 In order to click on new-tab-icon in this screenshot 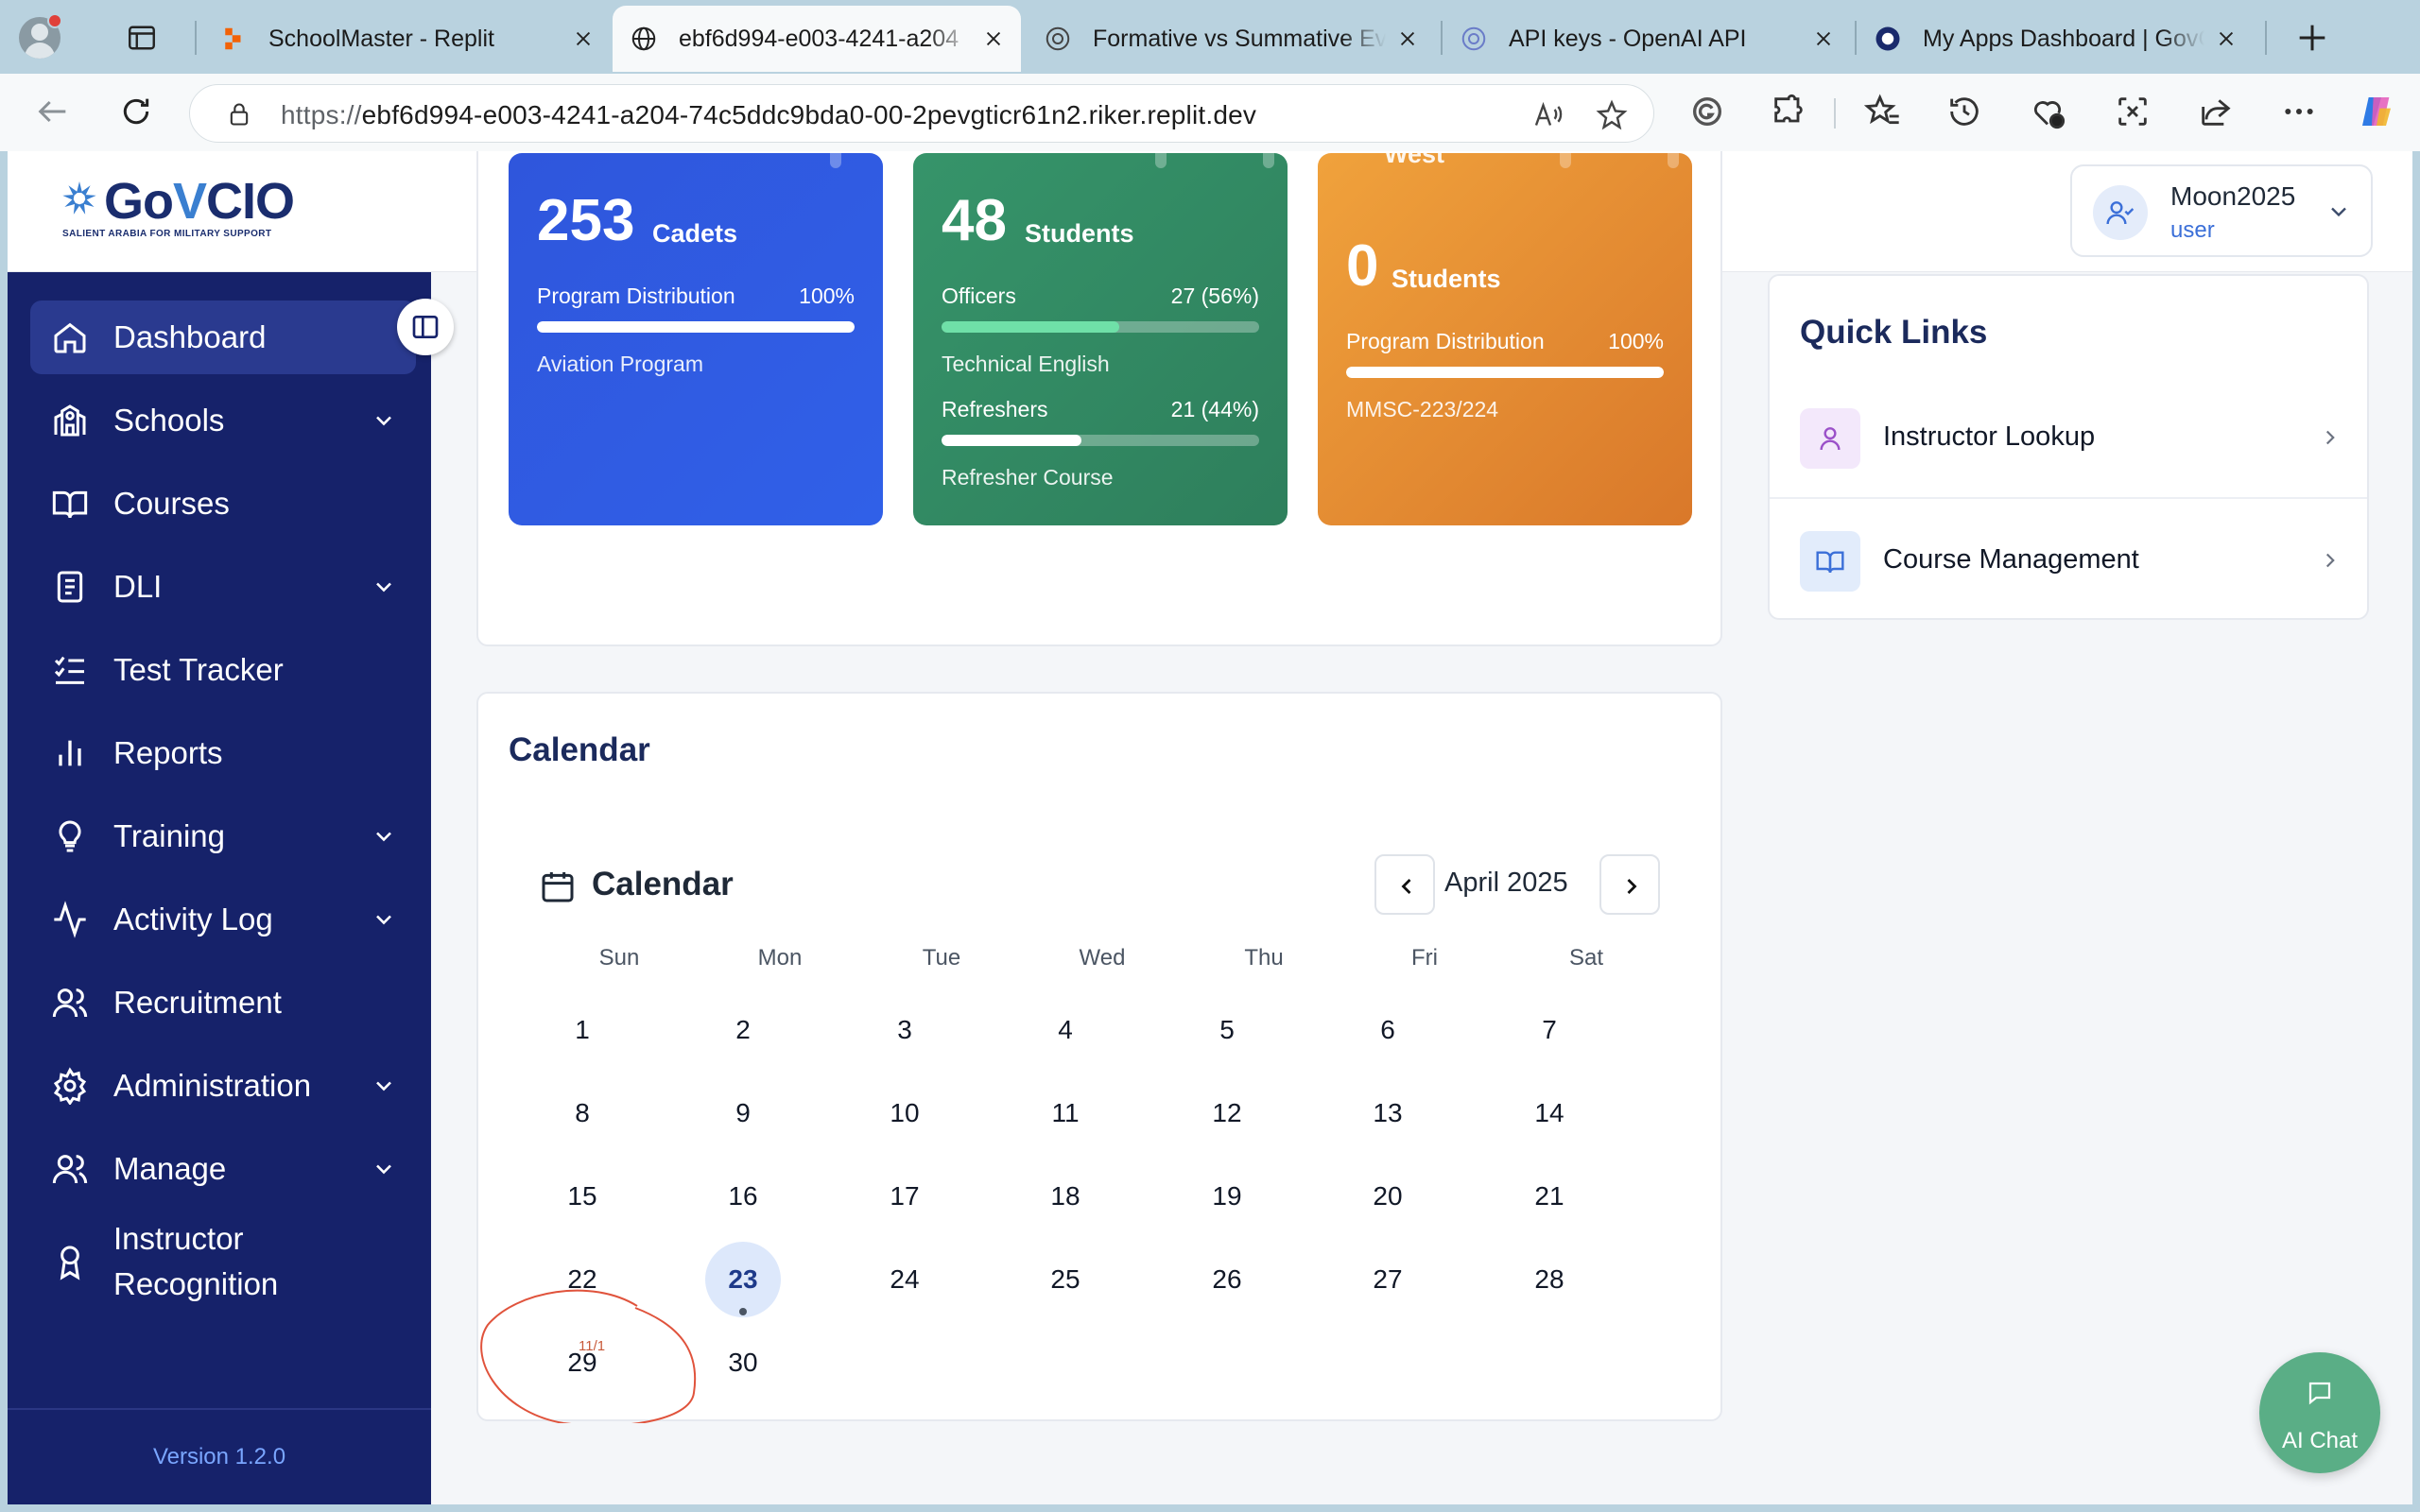, I will do `click(2312, 38)`.